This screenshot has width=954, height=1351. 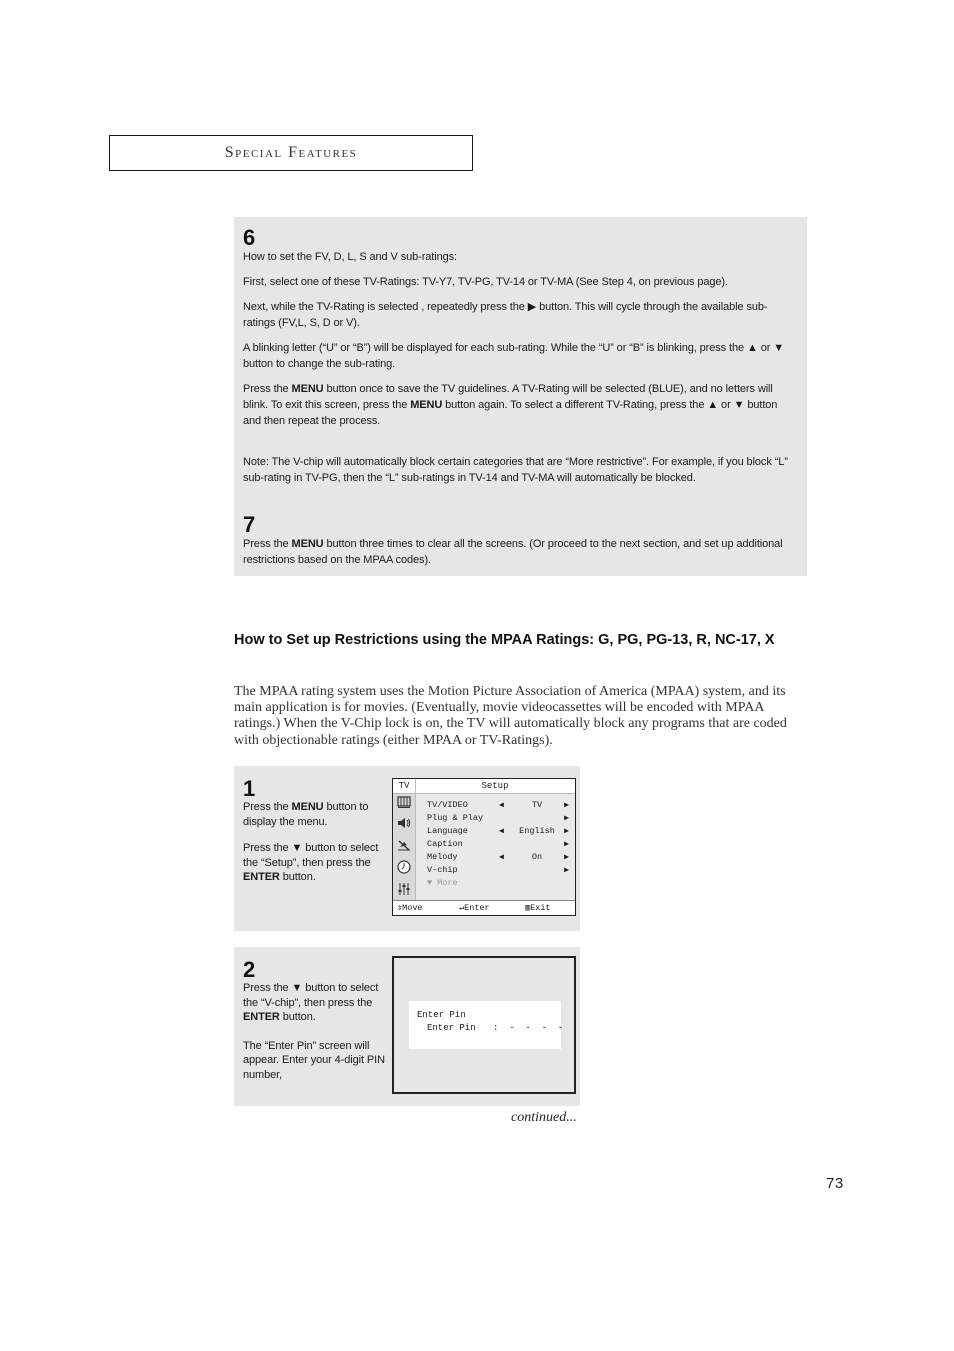 I want to click on pin-dialog: Enter Pin Enter Pin : - - - -, so click(x=486, y=1025).